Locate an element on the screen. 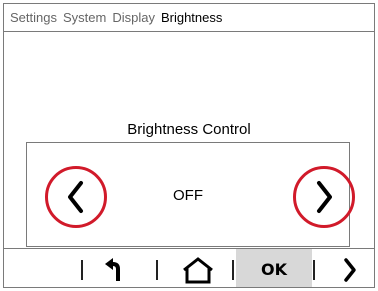 This screenshot has width=378, height=291. ok-button: OK is located at coordinates (274, 268).